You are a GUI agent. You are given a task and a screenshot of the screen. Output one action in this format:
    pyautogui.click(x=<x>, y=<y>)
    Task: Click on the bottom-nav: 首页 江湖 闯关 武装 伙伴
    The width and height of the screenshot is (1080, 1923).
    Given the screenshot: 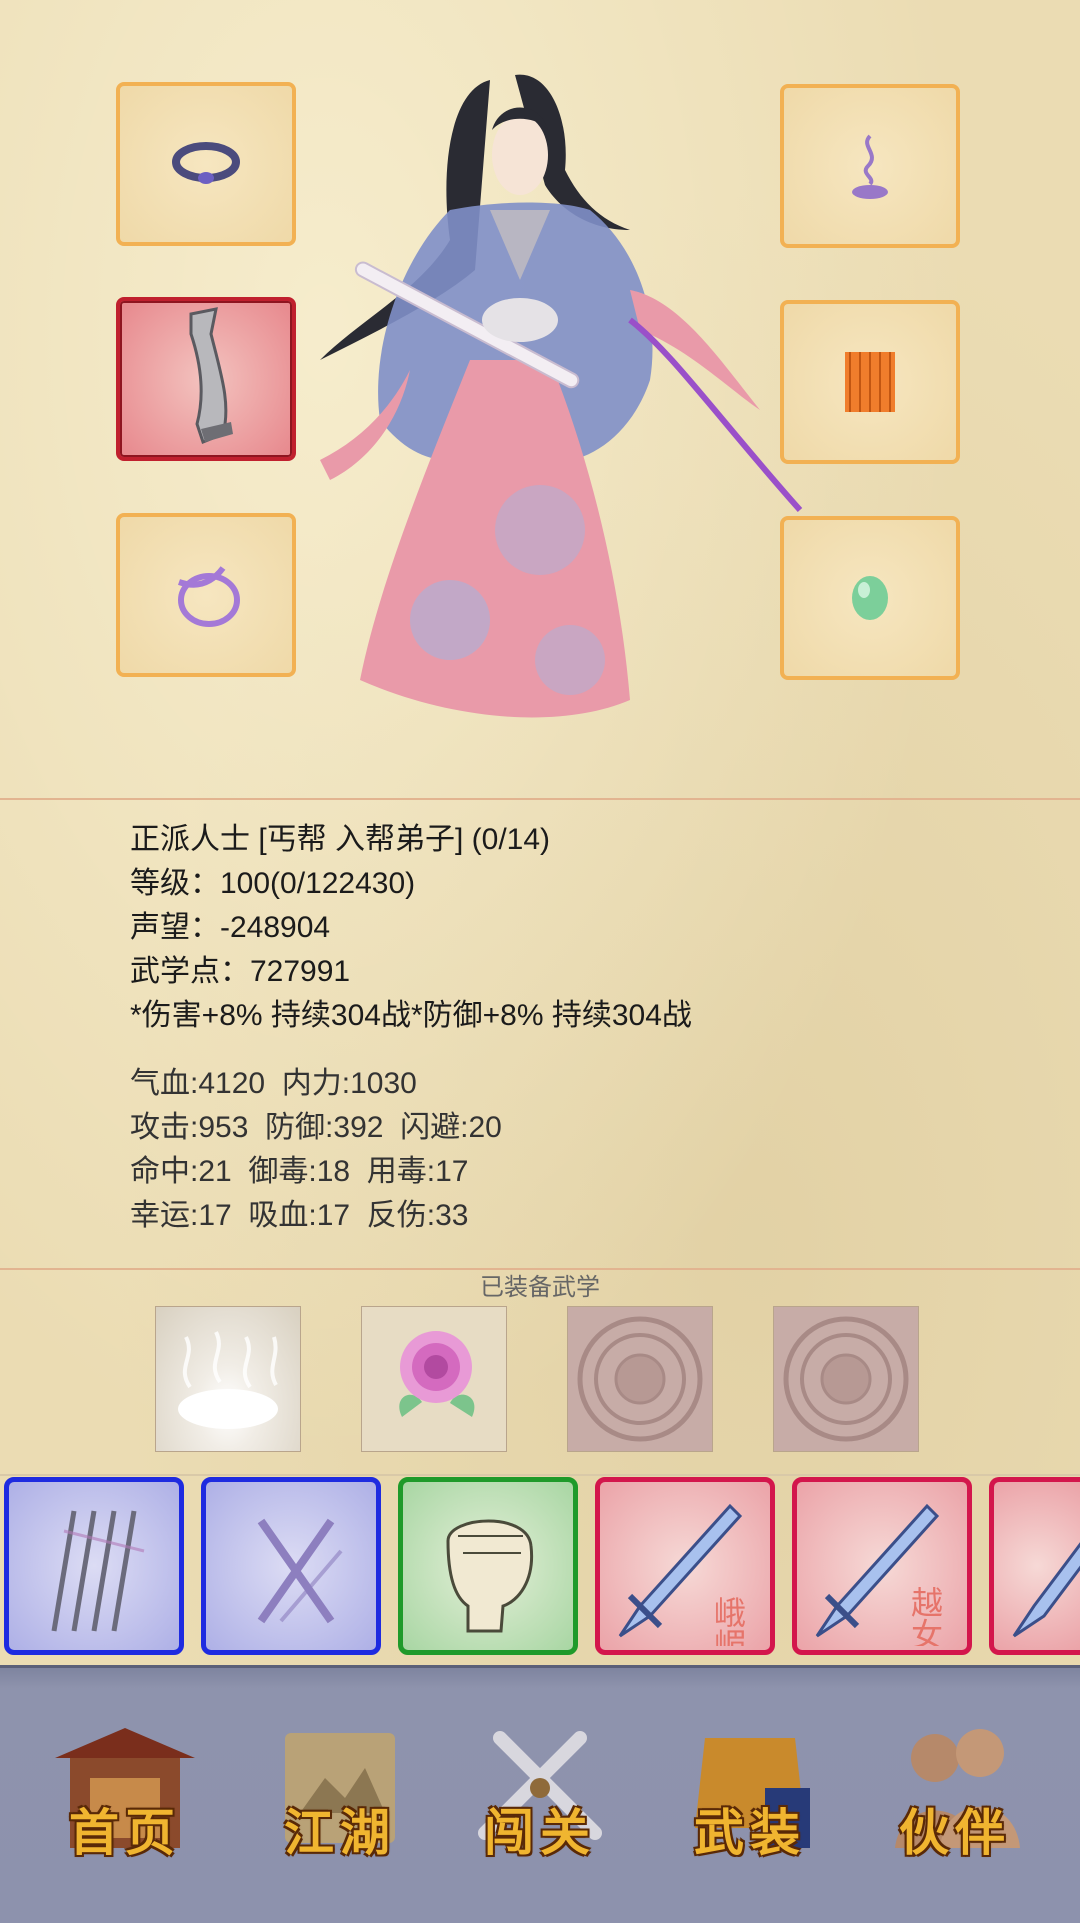 What is the action you would take?
    pyautogui.click(x=540, y=1794)
    